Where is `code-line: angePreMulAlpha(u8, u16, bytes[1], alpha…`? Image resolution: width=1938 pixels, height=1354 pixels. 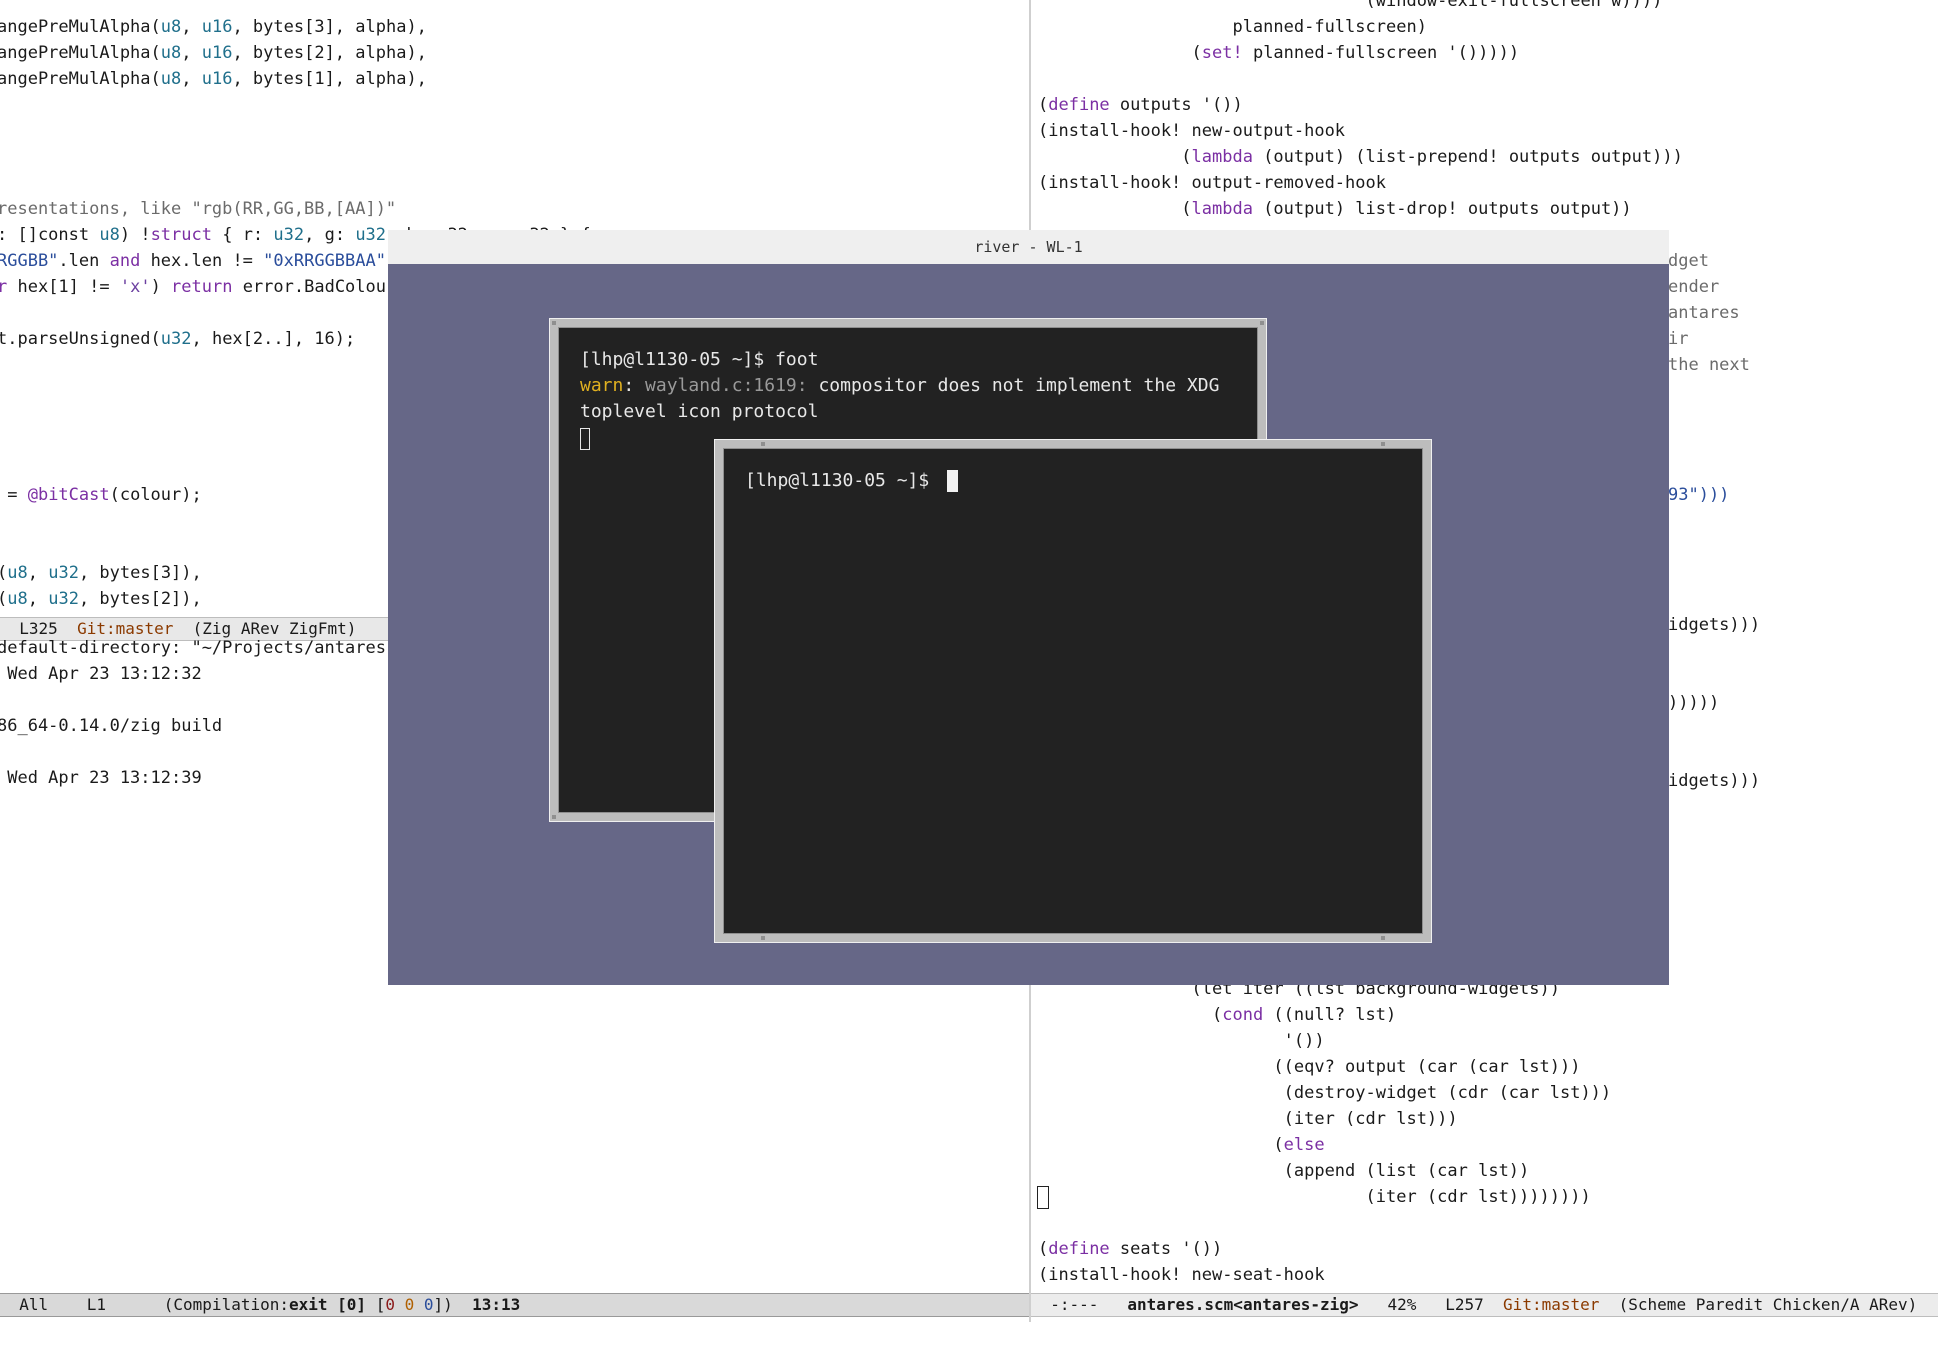
code-line: angePreMulAlpha(u8, u16, bytes[1], alpha… is located at coordinates (213, 79).